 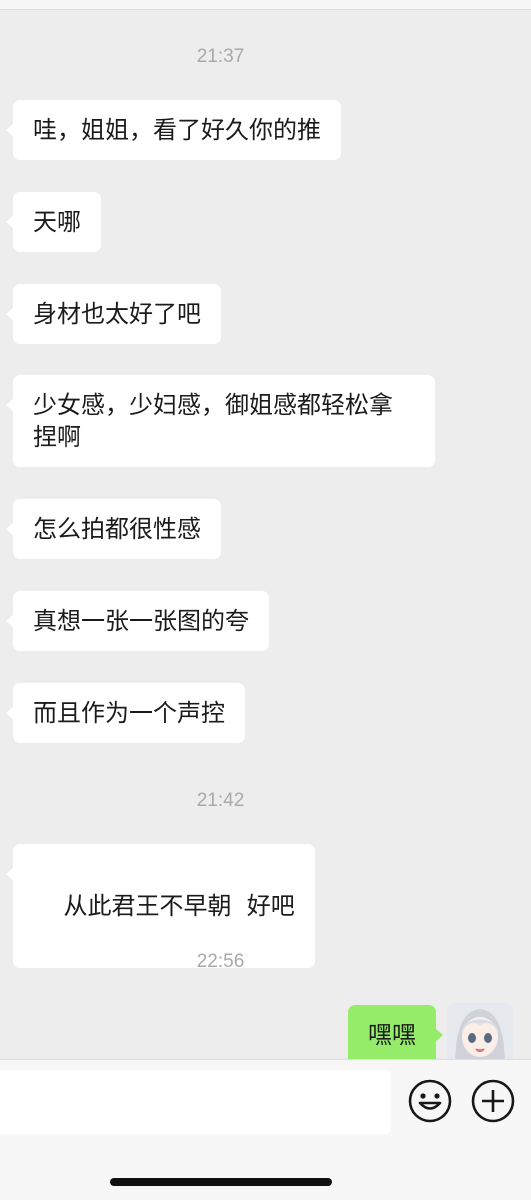 I want to click on message-text: 从此君王不早朝 好吧, so click(x=179, y=906).